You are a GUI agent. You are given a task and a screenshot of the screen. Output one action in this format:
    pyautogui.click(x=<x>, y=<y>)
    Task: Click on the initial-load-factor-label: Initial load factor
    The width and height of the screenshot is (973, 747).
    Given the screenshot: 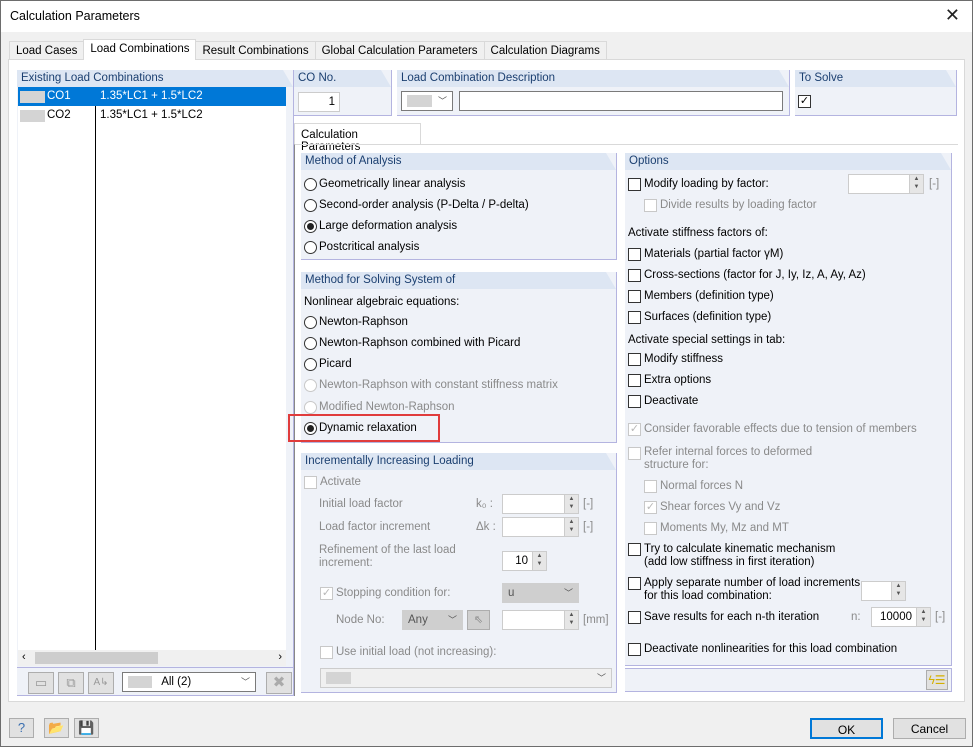 What is the action you would take?
    pyautogui.click(x=361, y=504)
    